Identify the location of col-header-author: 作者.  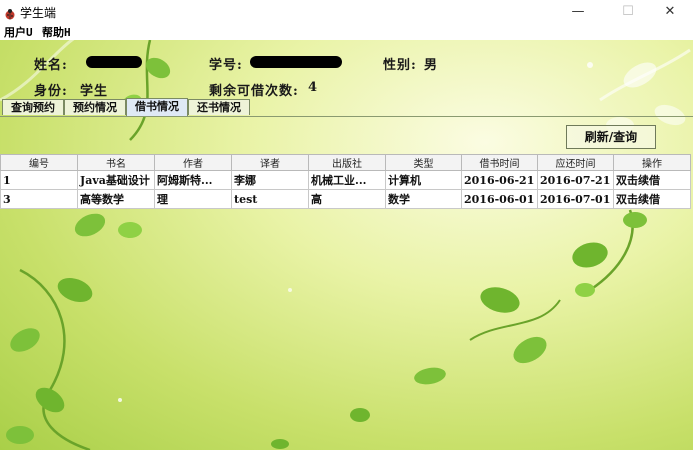
(193, 162).